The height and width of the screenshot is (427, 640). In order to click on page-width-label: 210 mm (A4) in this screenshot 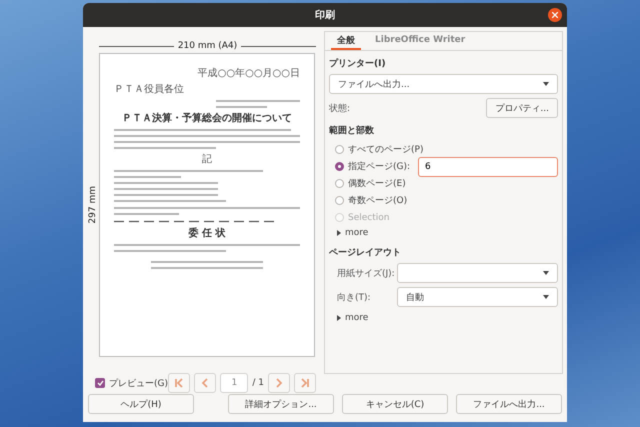, I will do `click(208, 46)`.